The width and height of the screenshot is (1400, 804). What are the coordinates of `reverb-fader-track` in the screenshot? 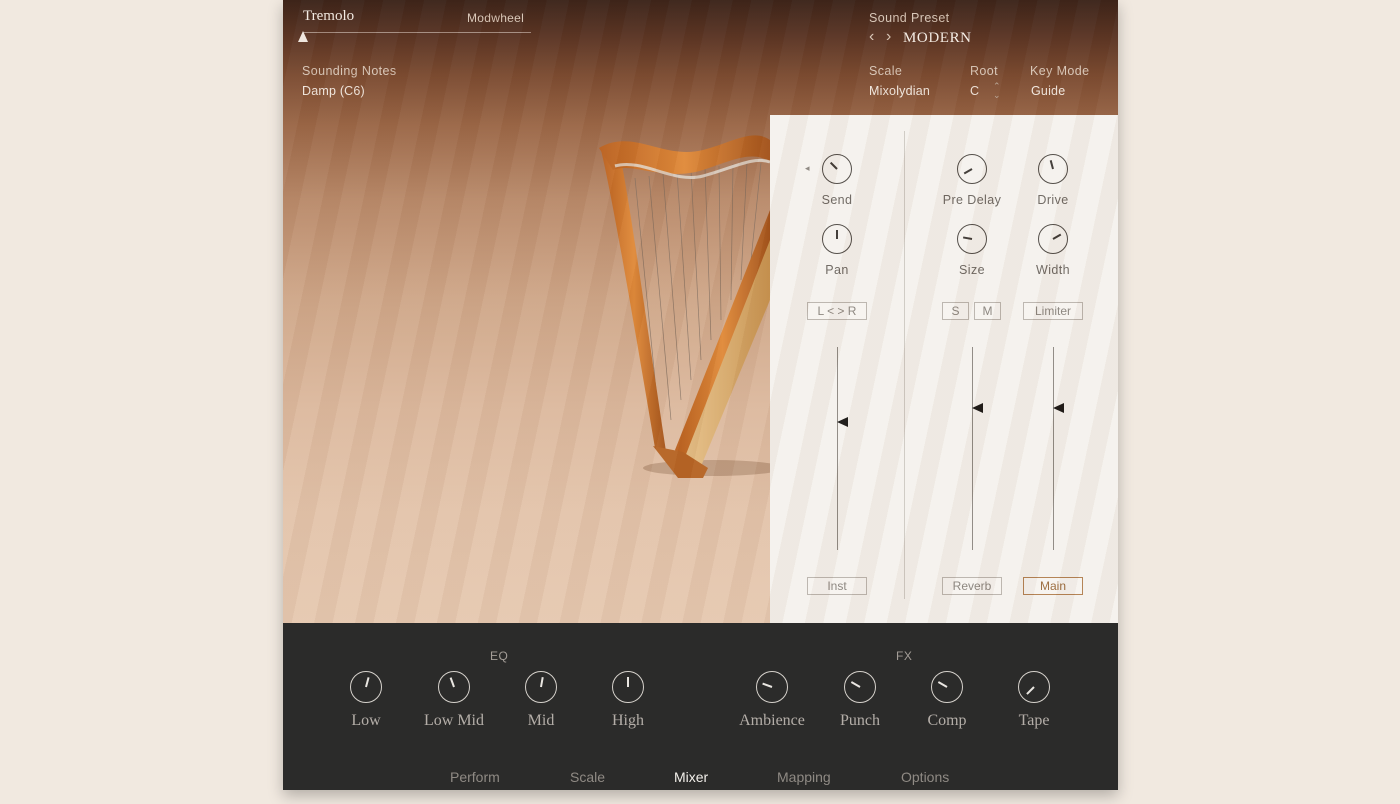 It's located at (972, 448).